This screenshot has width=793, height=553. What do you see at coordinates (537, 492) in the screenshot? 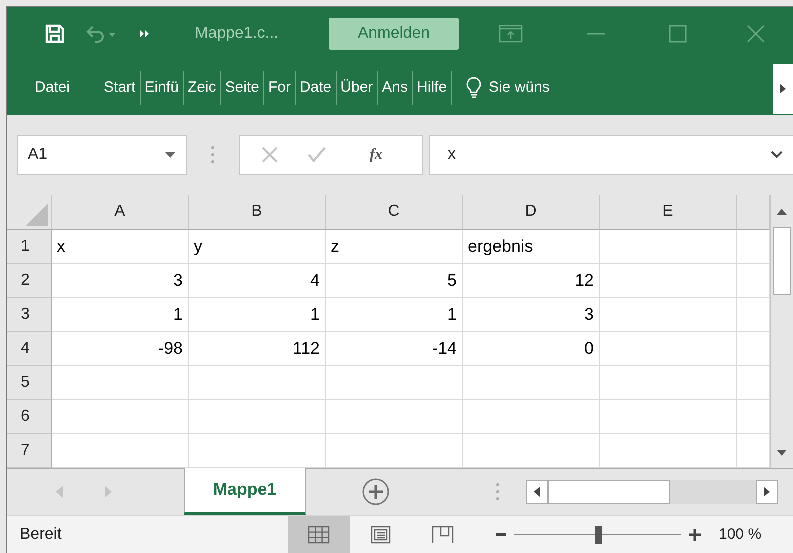
I see `scroll-left-icon` at bounding box center [537, 492].